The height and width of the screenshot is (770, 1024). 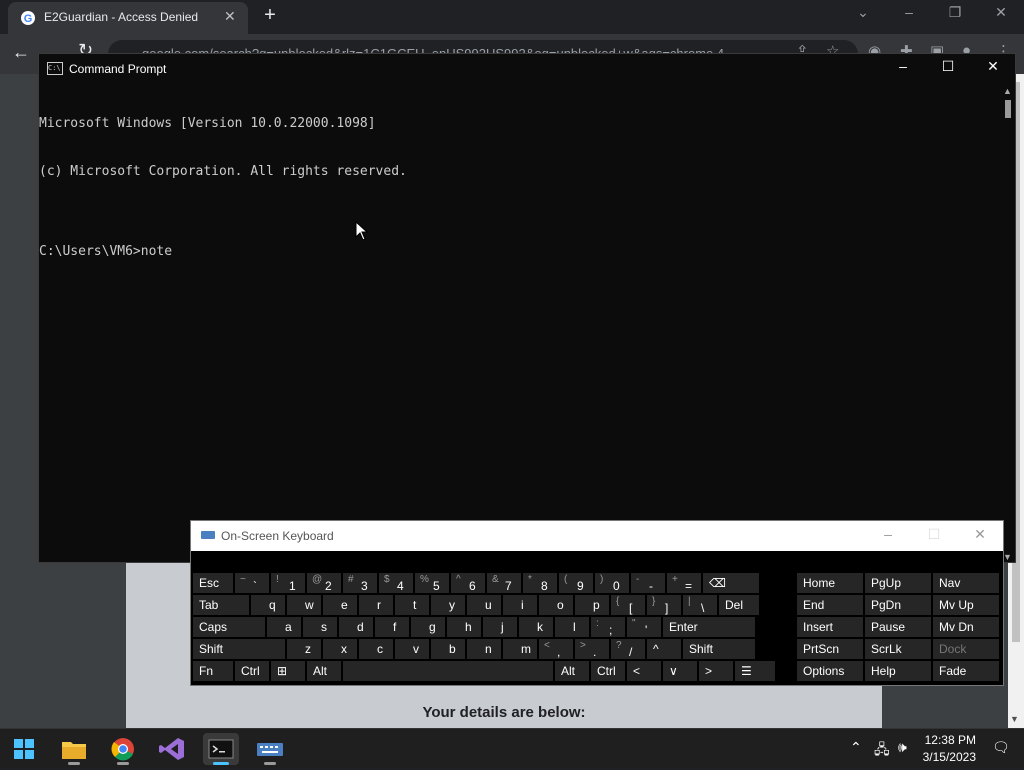 I want to click on osk-key: e, so click(x=340, y=605).